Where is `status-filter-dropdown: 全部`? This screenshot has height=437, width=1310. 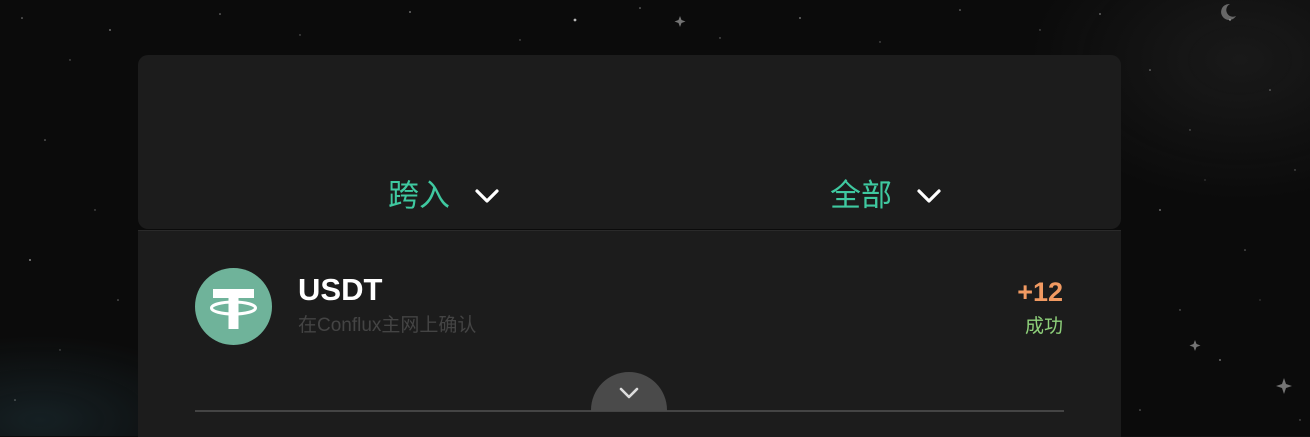
status-filter-dropdown: 全部 is located at coordinates (887, 196).